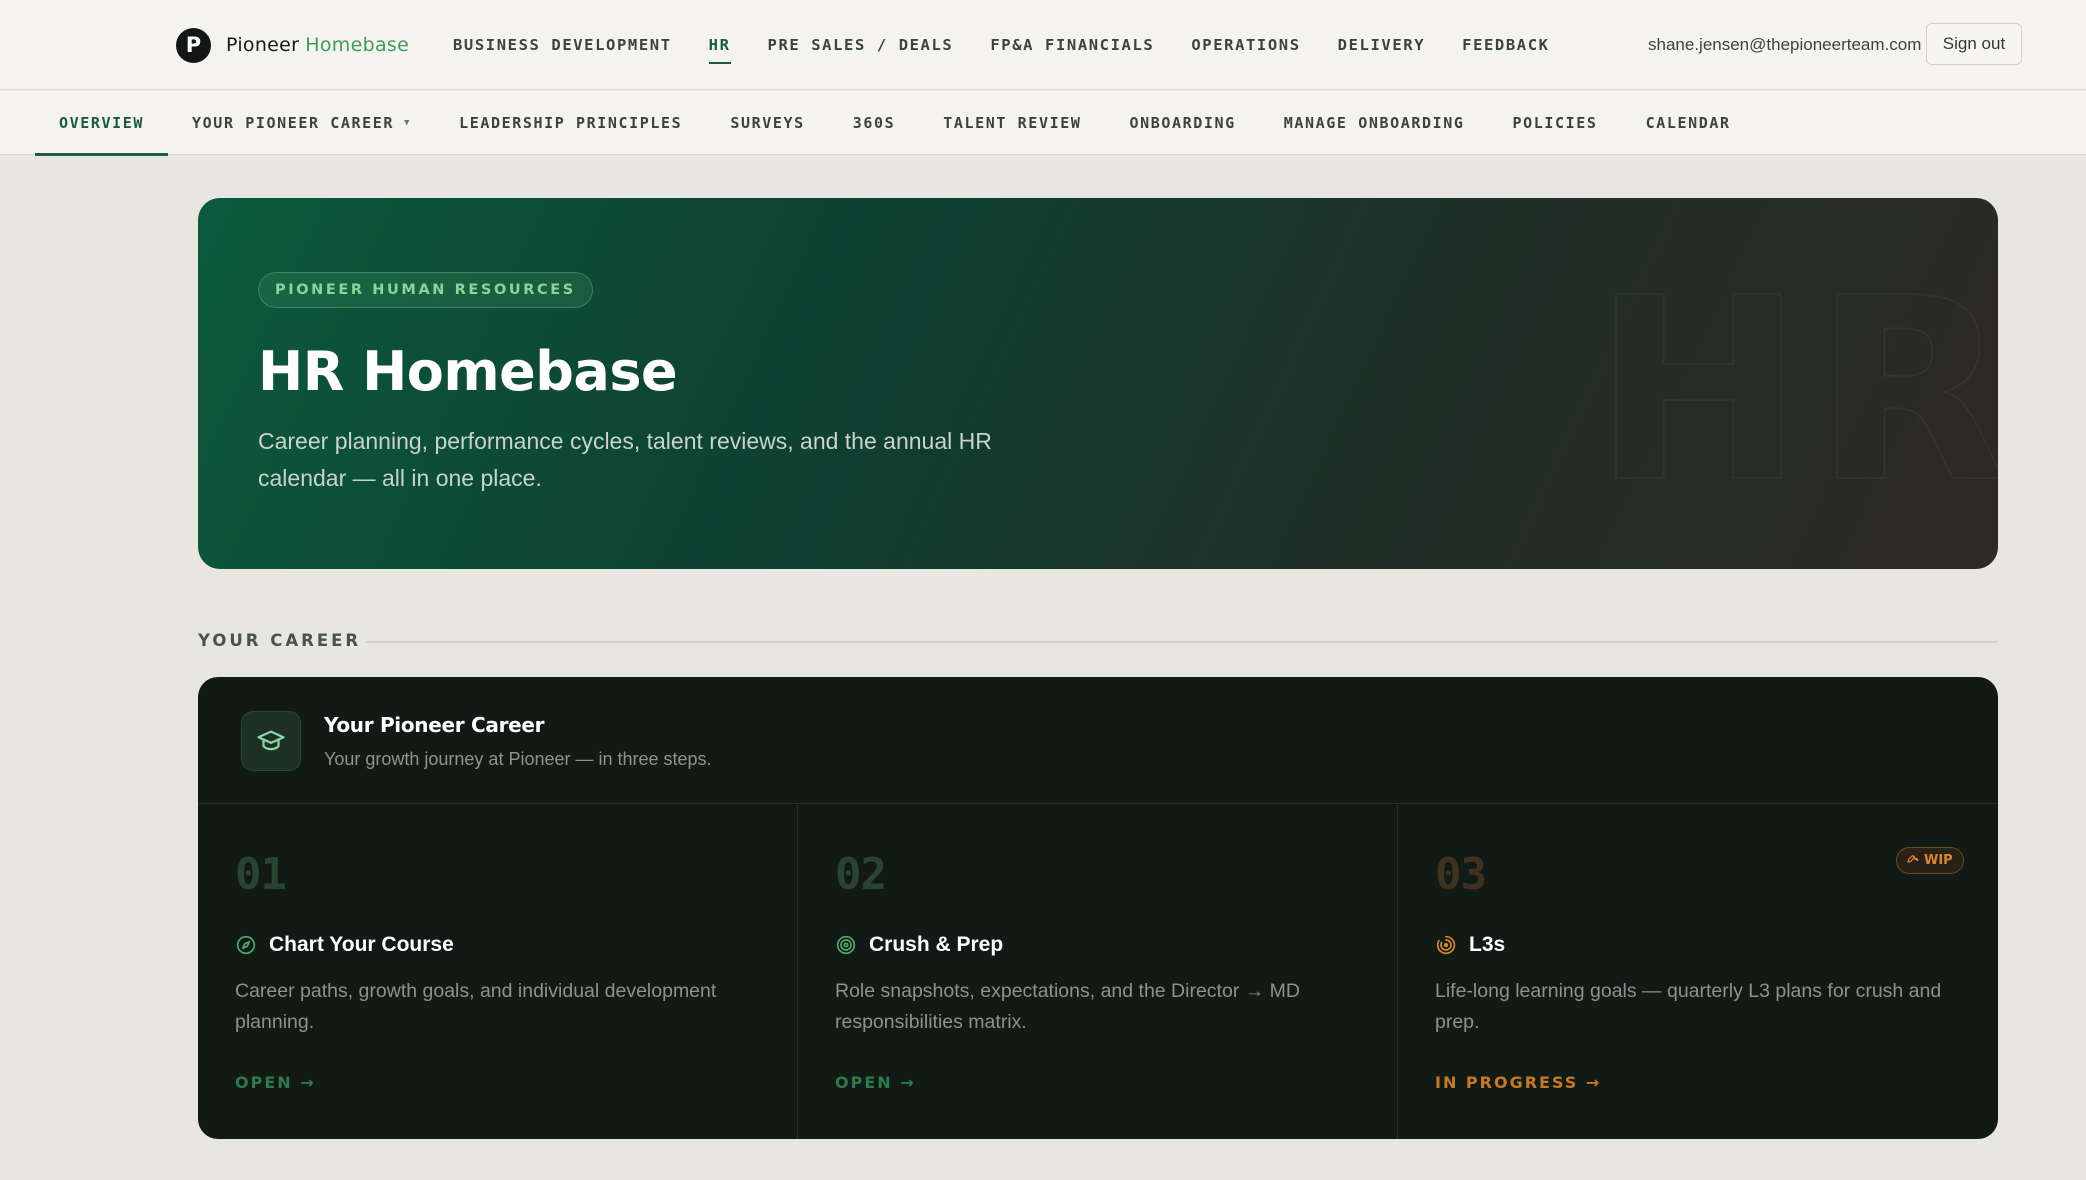 The height and width of the screenshot is (1180, 2086). Describe the element at coordinates (408, 123) in the screenshot. I see `caret-down-icon: ▼` at that location.